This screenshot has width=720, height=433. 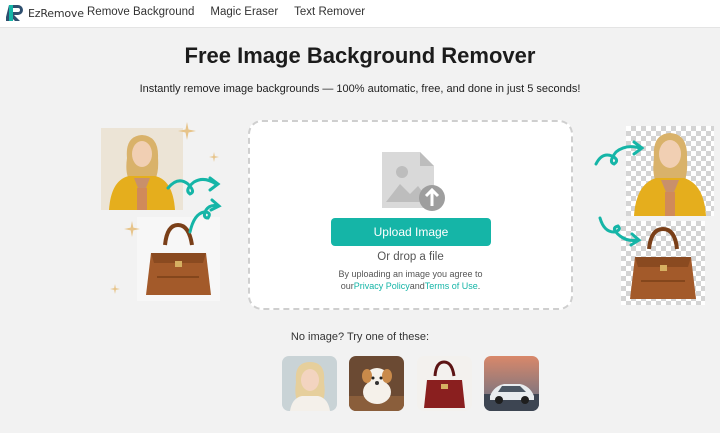 I want to click on terms-and: and, so click(x=417, y=286).